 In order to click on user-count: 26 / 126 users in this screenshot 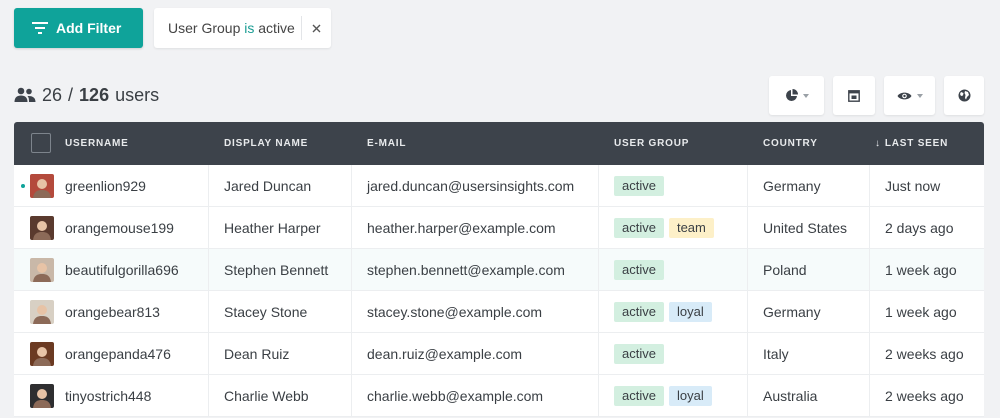, I will do `click(86, 95)`.